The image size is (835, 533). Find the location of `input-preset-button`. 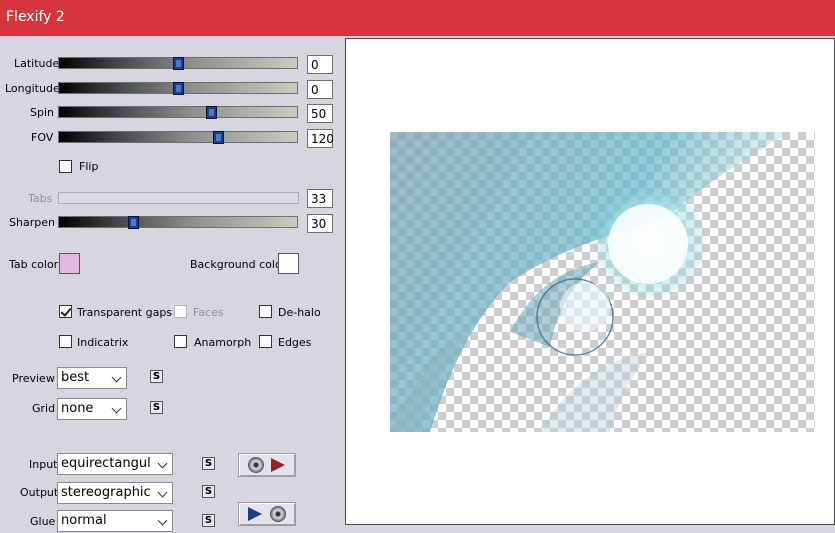

input-preset-button is located at coordinates (267, 465).